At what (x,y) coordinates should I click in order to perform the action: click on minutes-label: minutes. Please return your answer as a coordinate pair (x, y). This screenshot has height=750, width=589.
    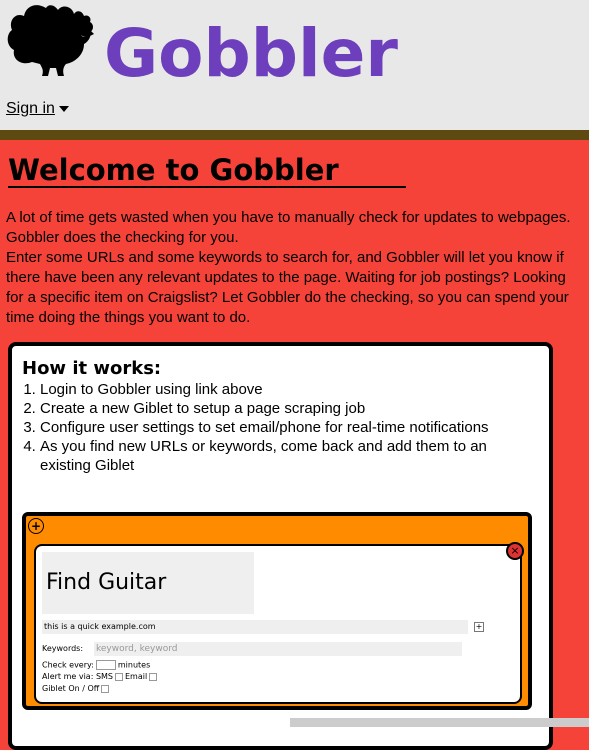
    Looking at the image, I should click on (134, 665).